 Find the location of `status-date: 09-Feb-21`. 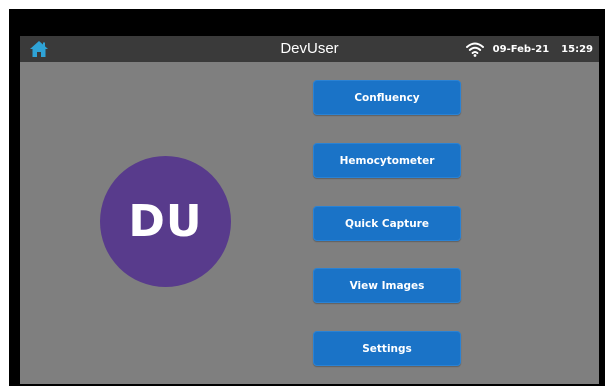

status-date: 09-Feb-21 is located at coordinates (521, 49).